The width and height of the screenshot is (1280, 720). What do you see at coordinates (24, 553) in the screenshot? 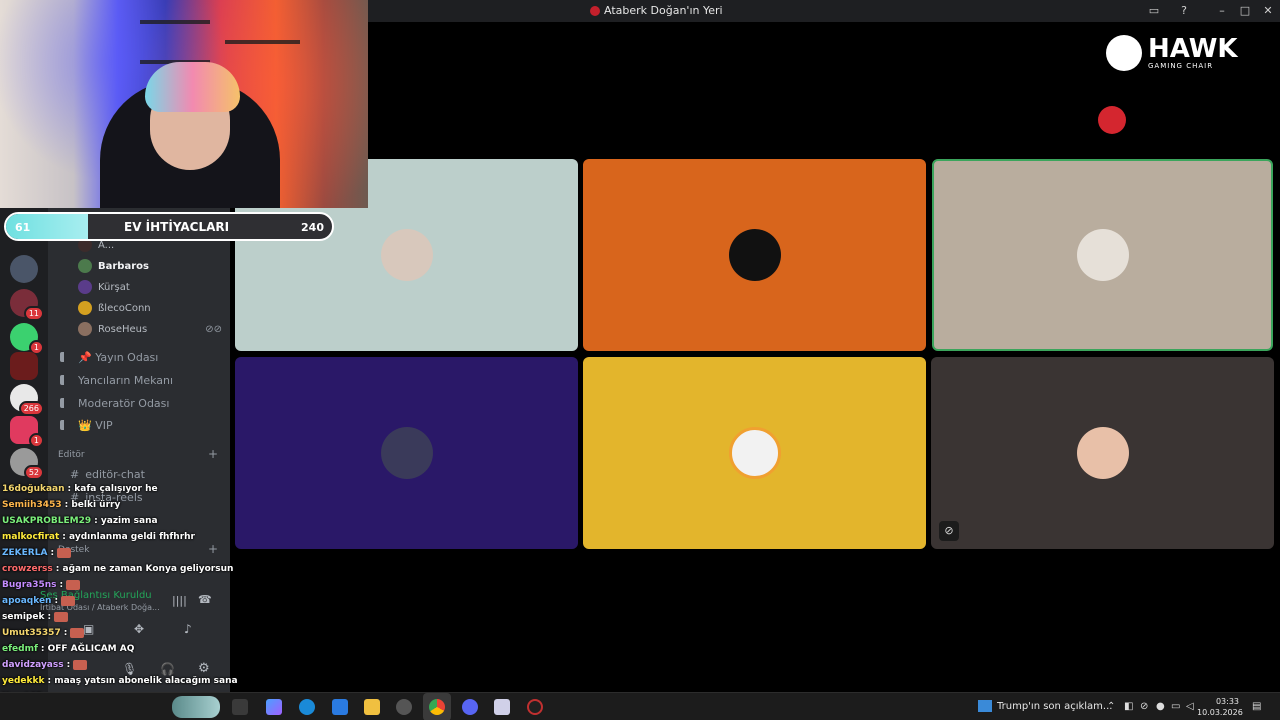
I see `chat-username: ZEKERLA` at bounding box center [24, 553].